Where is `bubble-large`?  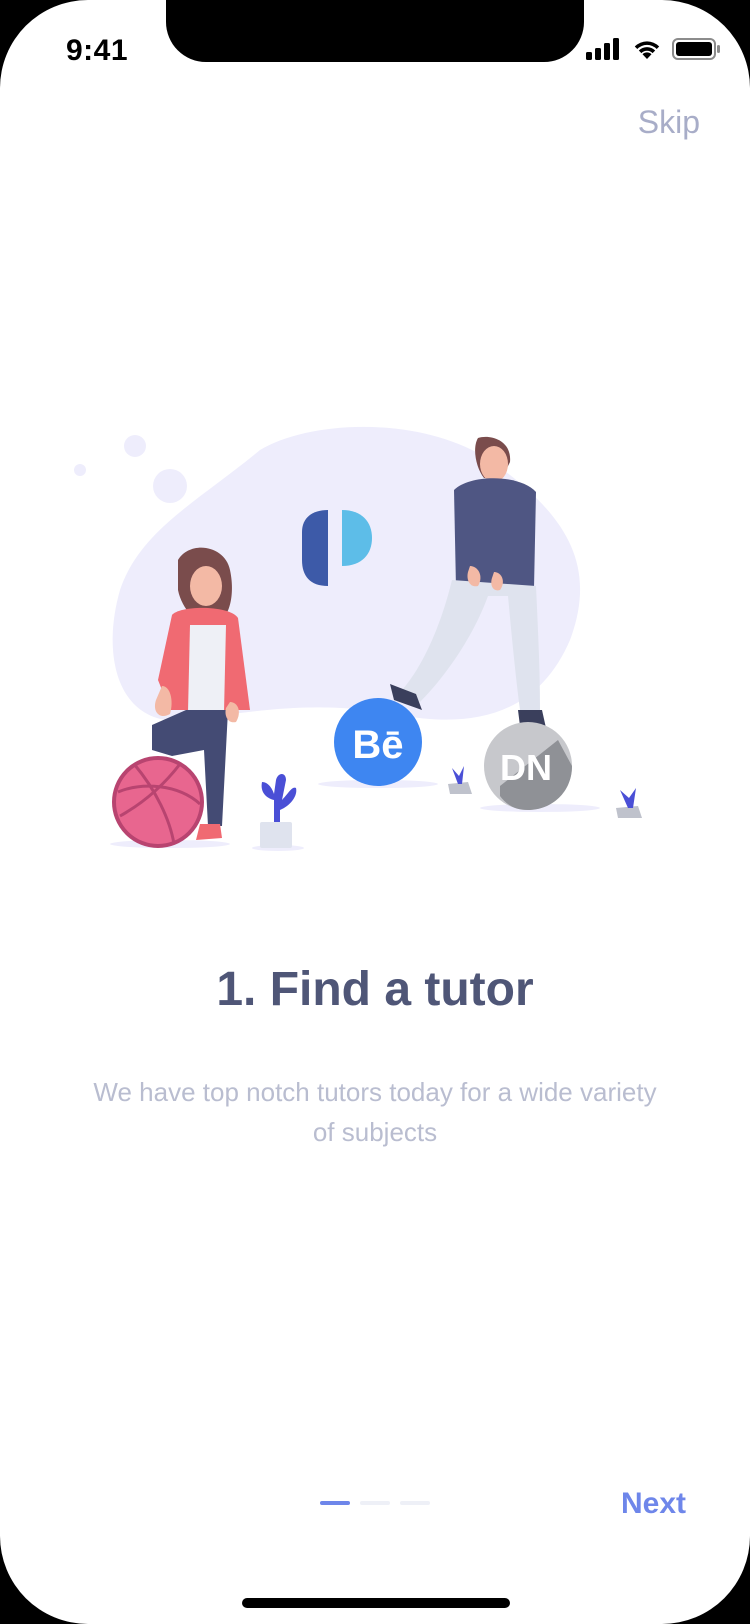 bubble-large is located at coordinates (170, 486).